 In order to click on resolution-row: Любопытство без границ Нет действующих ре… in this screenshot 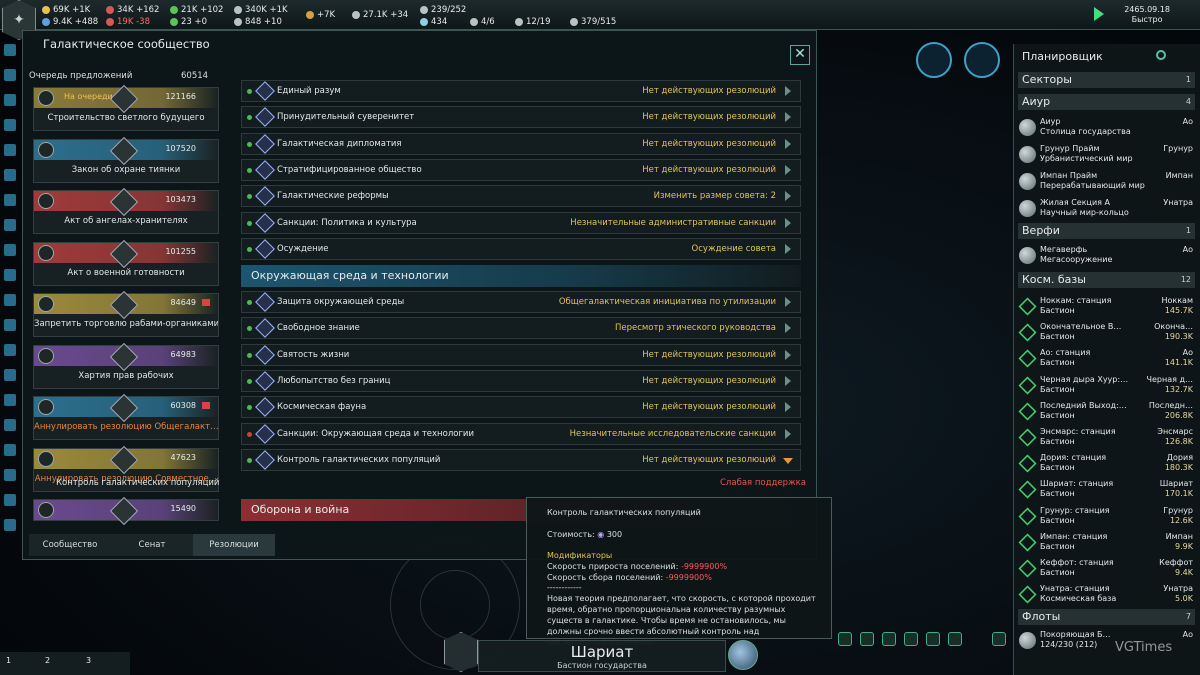, I will do `click(521, 380)`.